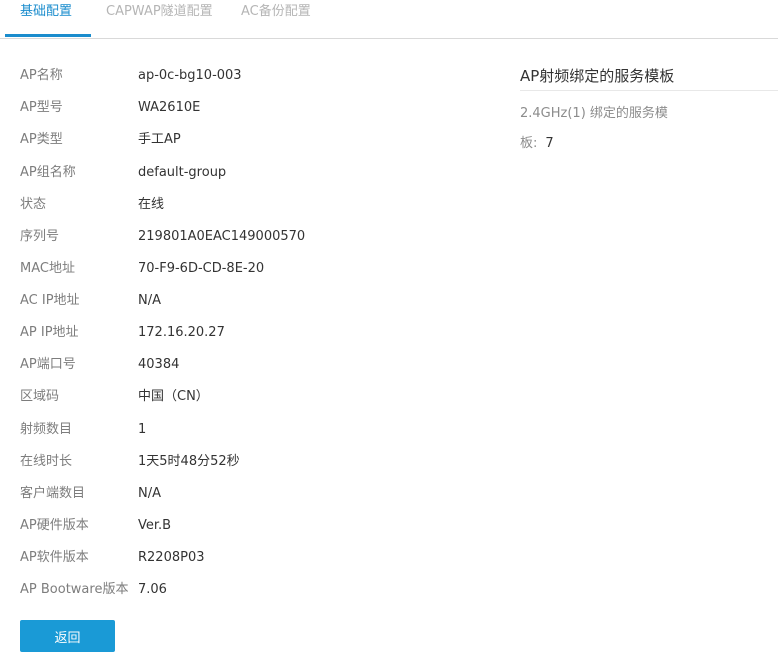  I want to click on tab-ac-backup-config: AC备份配置, so click(276, 18).